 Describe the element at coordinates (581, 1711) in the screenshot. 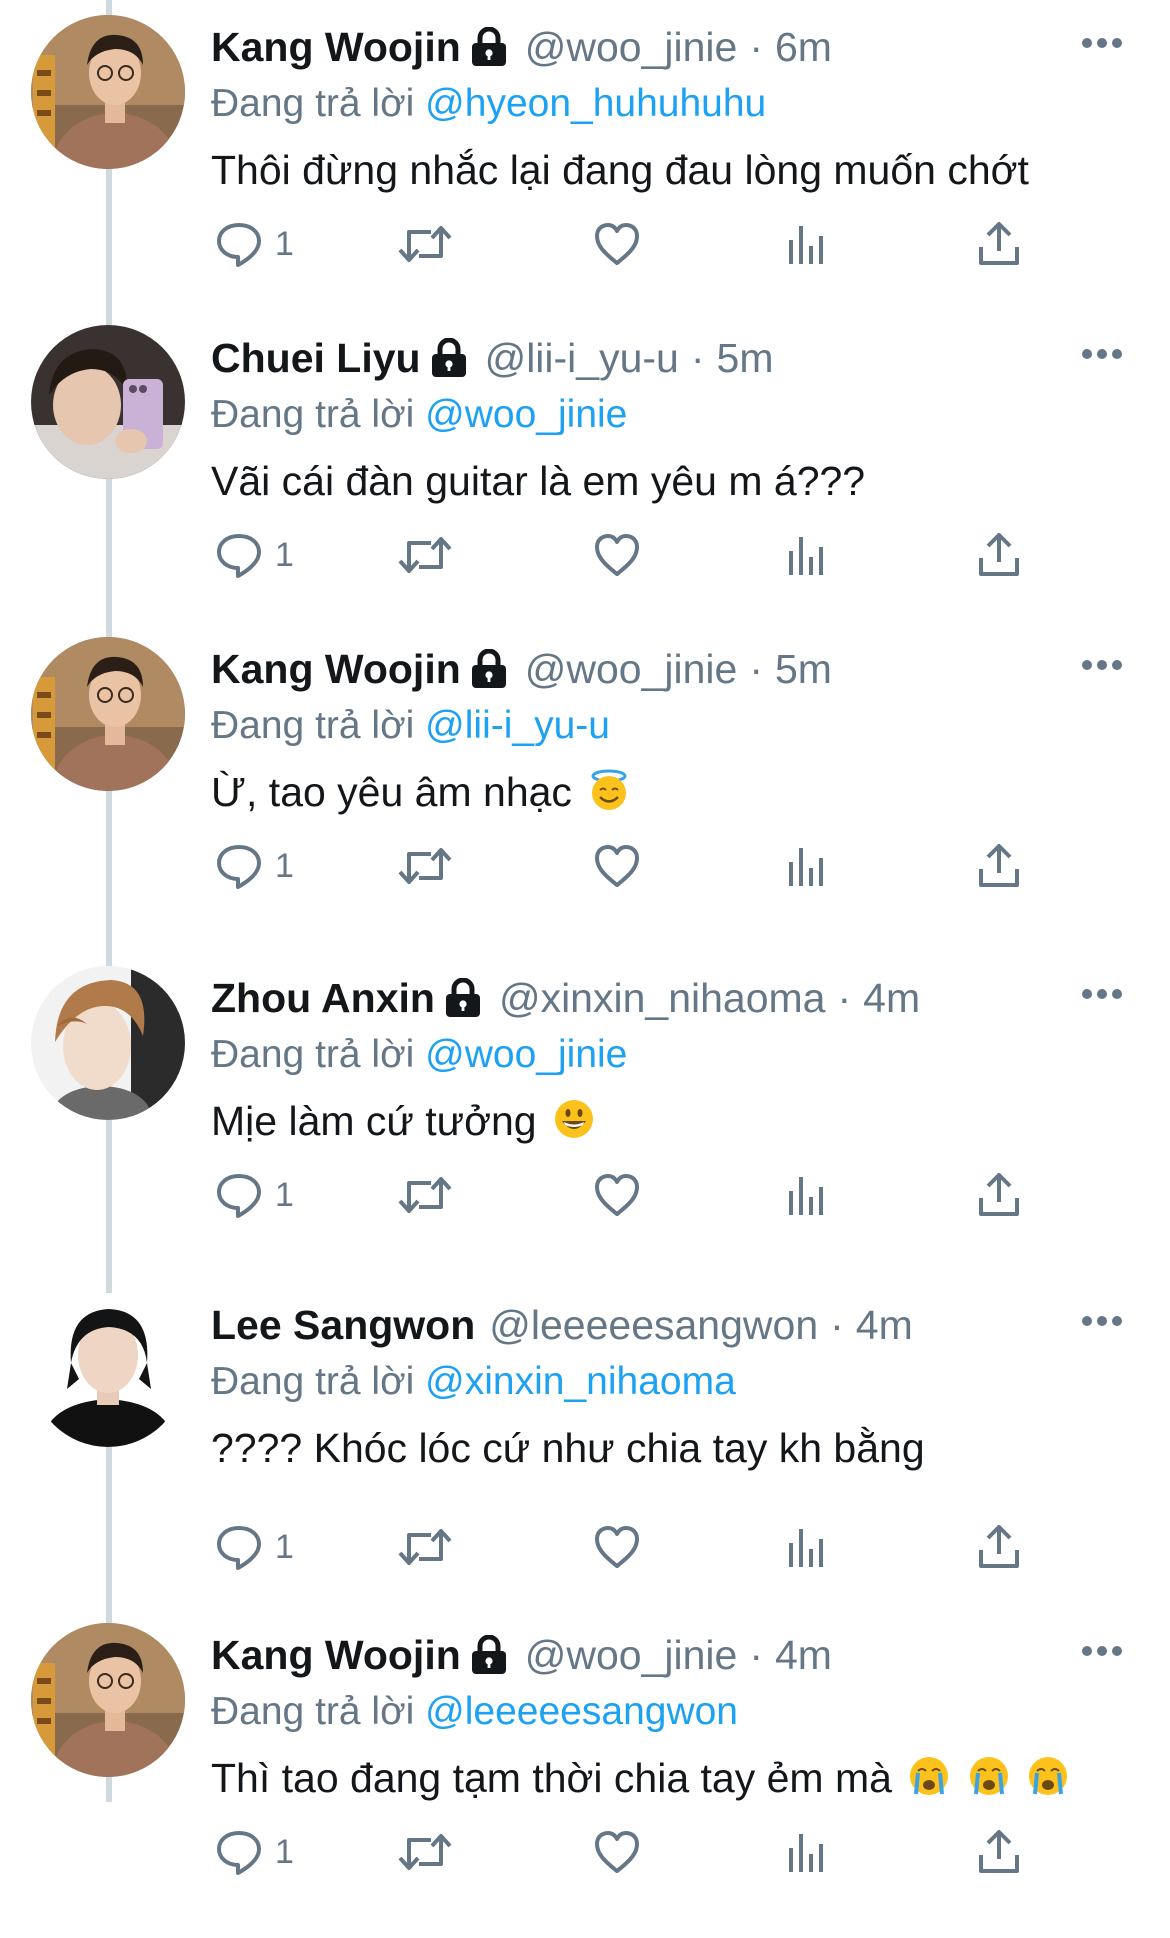

I see `replying-to-mention: @leeeeesangwon` at that location.